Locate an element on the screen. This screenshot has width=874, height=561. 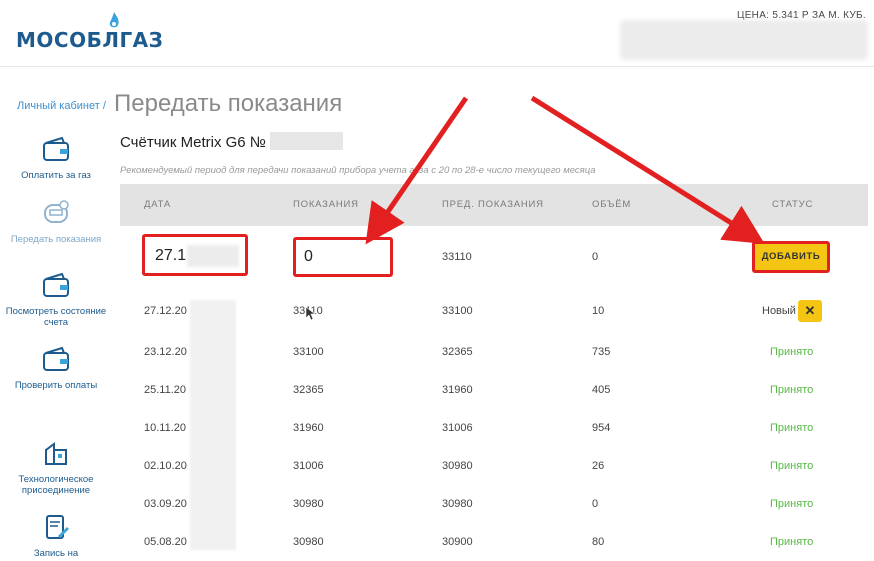
page-title: Передать показания is located at coordinates (228, 103).